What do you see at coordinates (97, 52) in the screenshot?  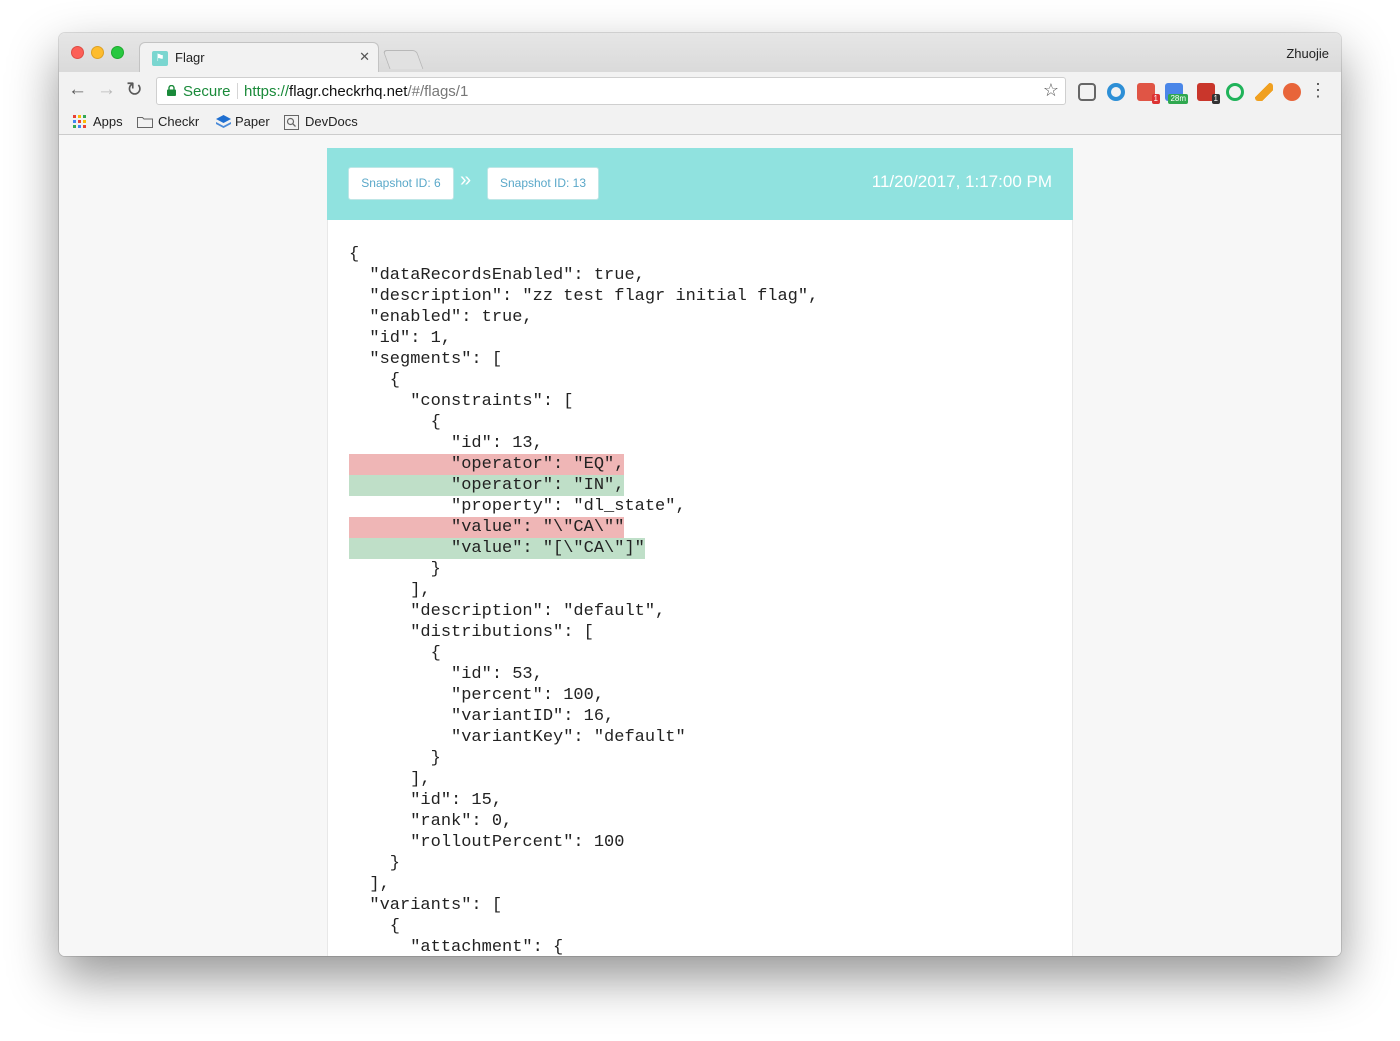 I see `minimize-window-button` at bounding box center [97, 52].